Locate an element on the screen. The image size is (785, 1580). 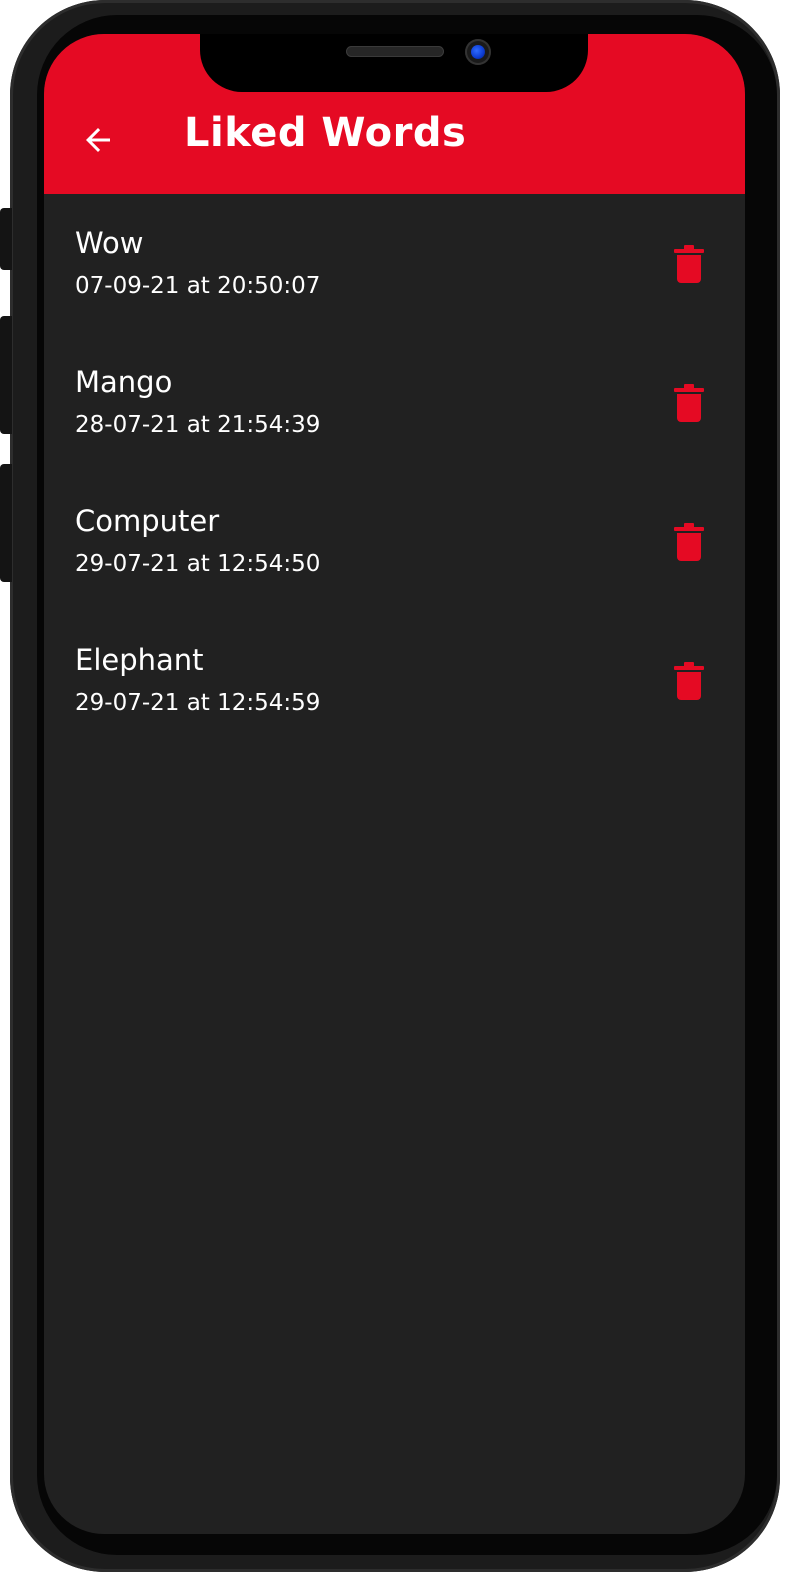
camera-lens is located at coordinates (478, 52).